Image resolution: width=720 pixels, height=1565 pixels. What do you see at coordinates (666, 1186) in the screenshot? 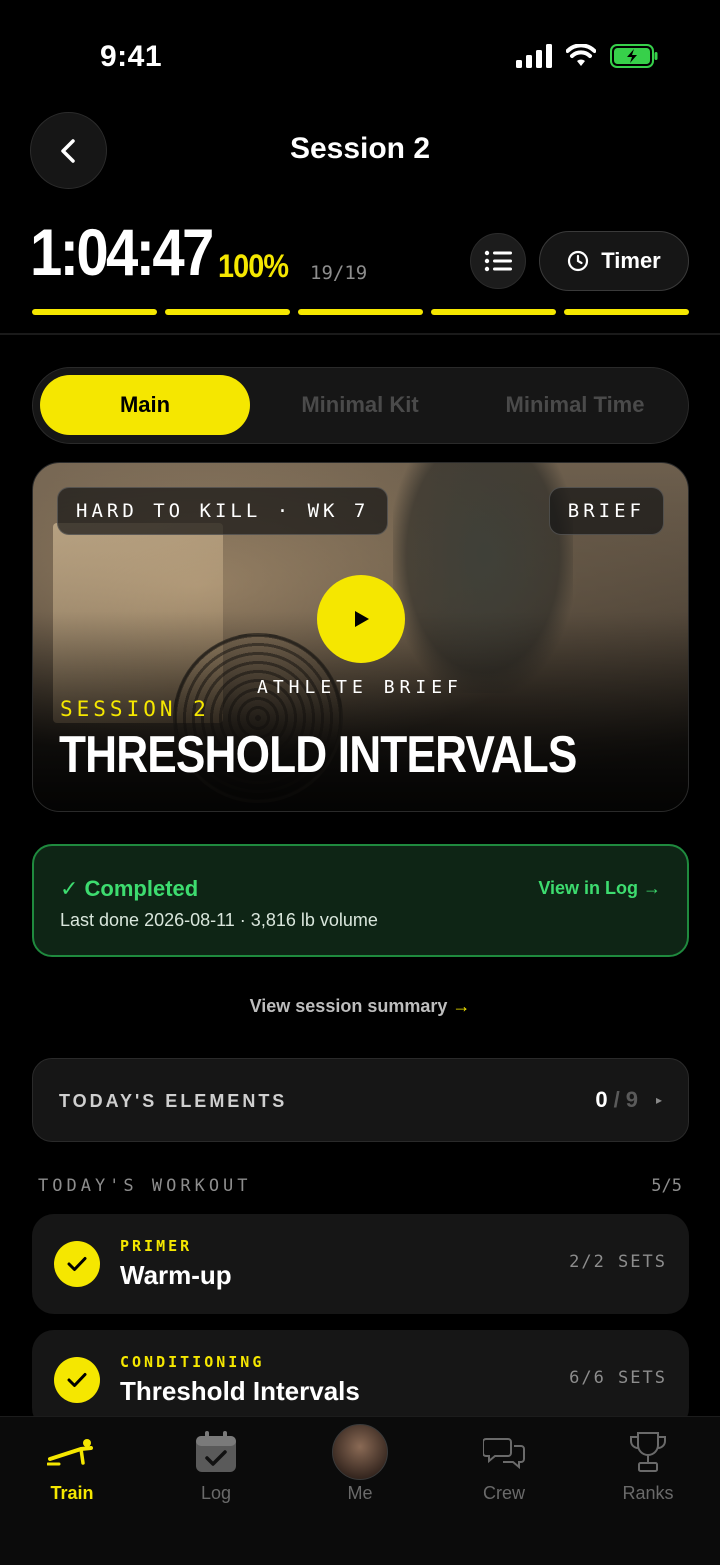
I see `workout-count: 5/5` at bounding box center [666, 1186].